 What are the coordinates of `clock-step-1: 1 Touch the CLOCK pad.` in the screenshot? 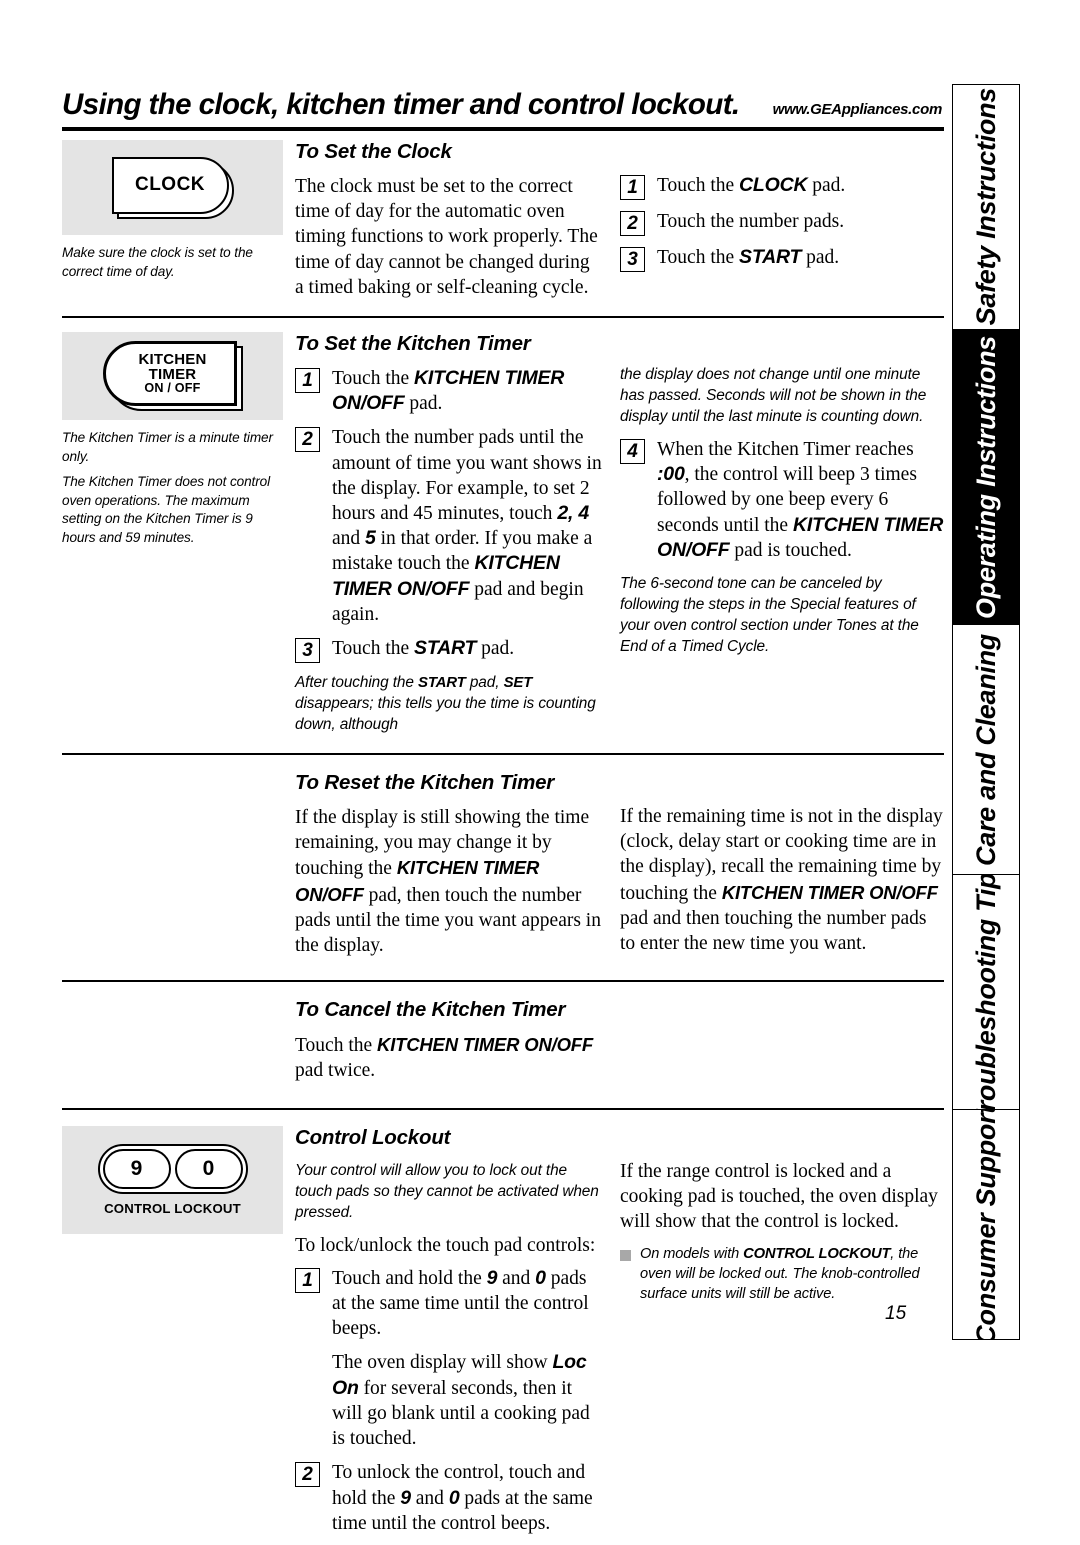 It's located at (782, 186).